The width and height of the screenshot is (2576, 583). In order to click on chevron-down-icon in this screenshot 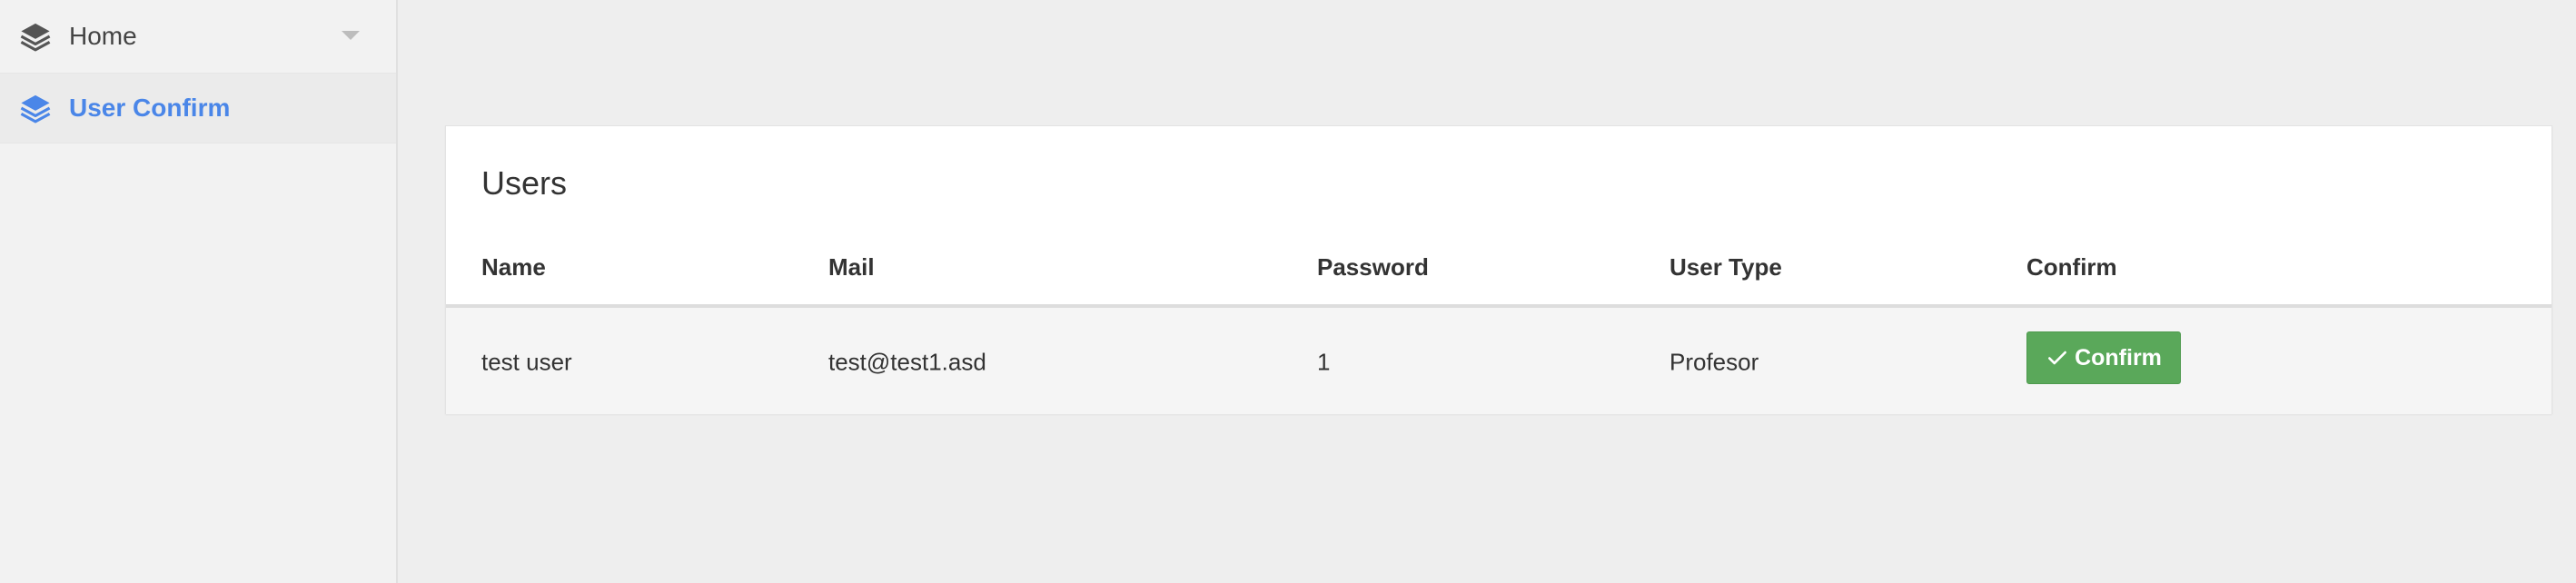, I will do `click(351, 36)`.